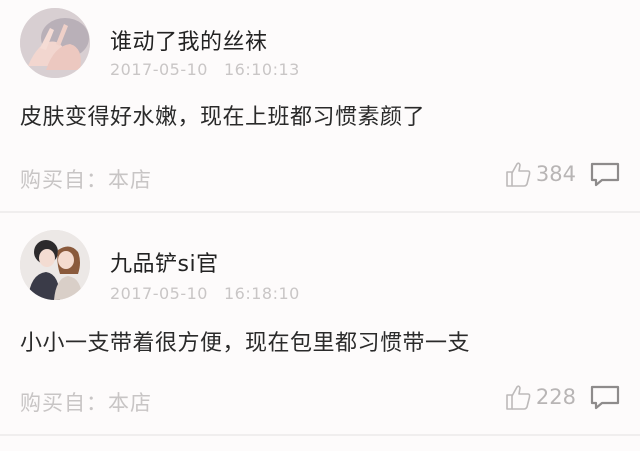 The image size is (640, 451). I want to click on review-timestamp: 2017-05-10 16:10:13, so click(205, 69).